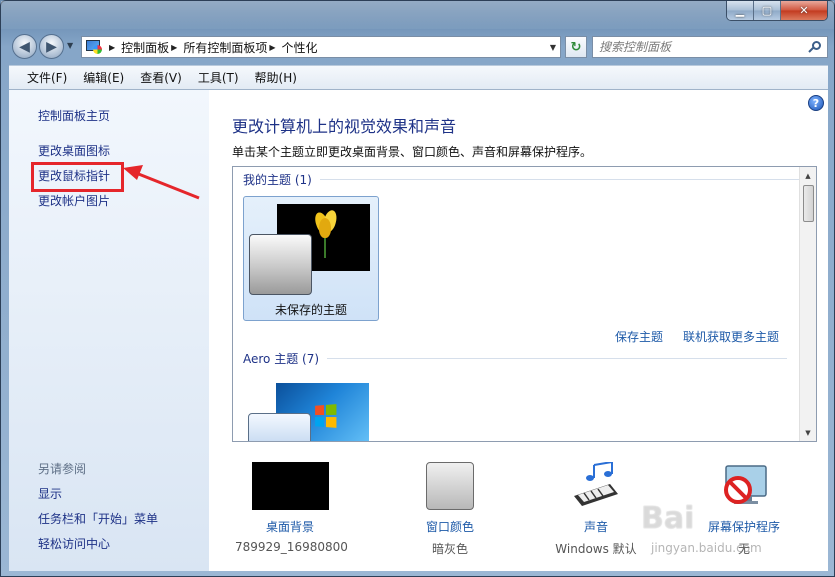  I want to click on help-icon: ?, so click(816, 103).